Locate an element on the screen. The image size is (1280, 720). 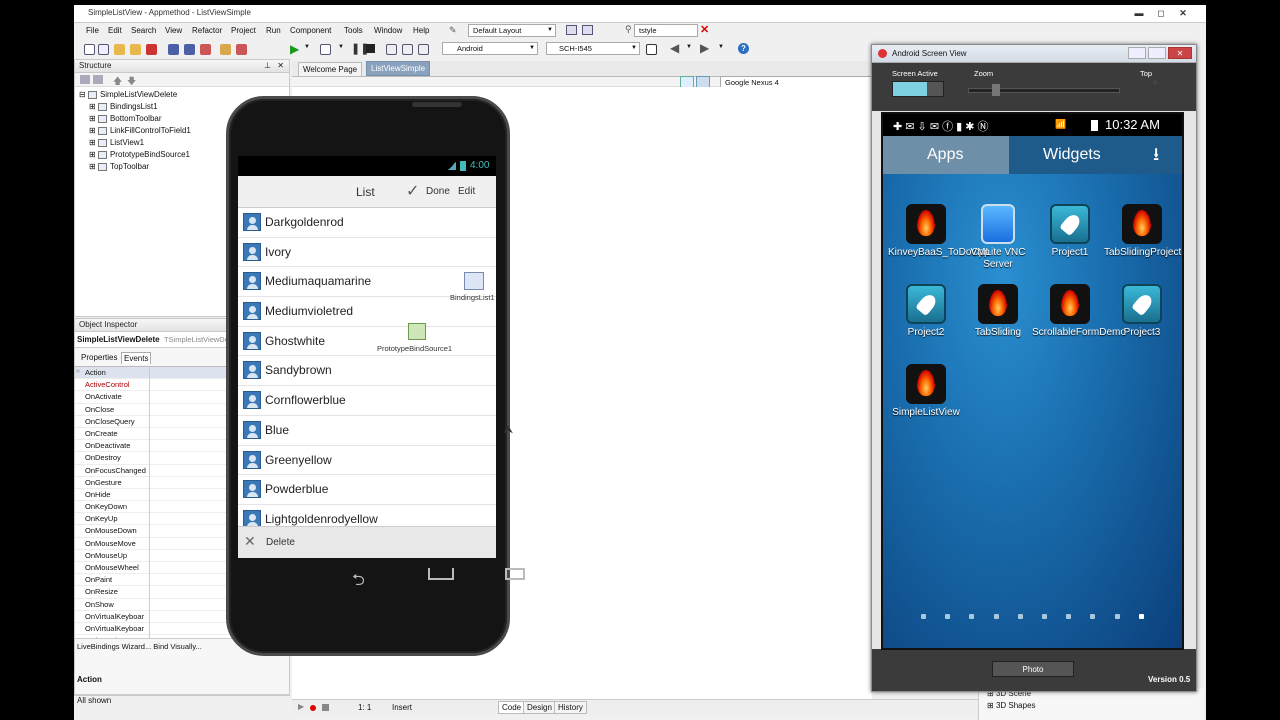
back-icon: ◀ is located at coordinates (674, 48).